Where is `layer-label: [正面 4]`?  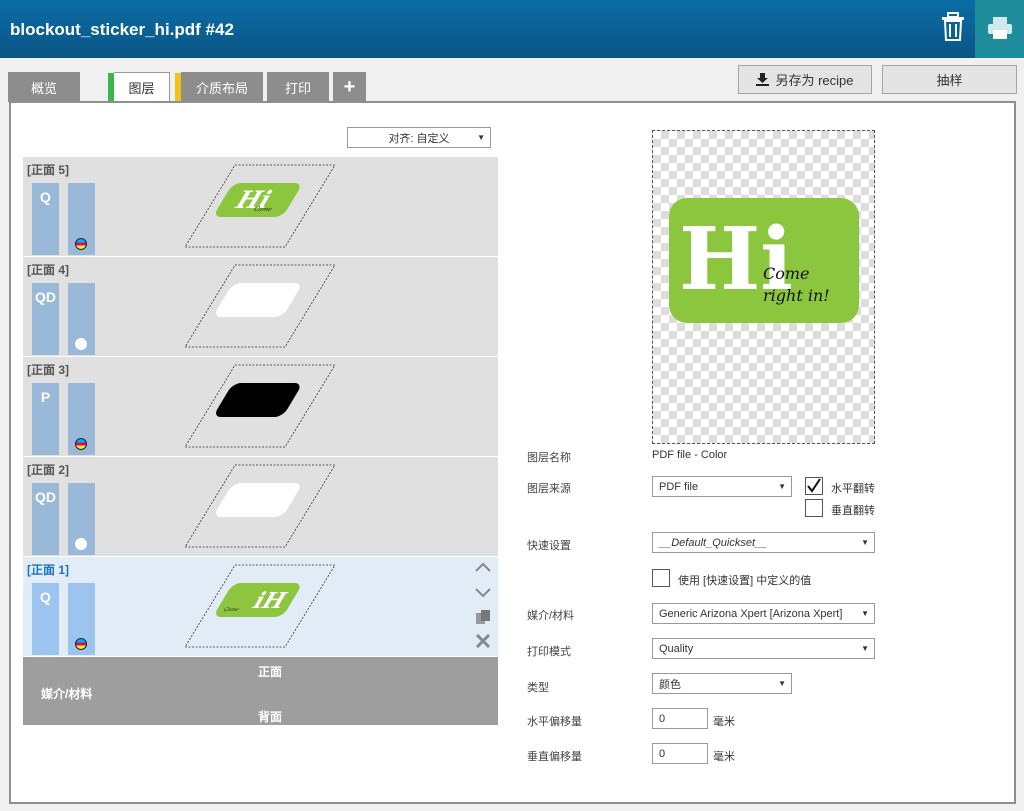
layer-label: [正面 4] is located at coordinates (48, 270).